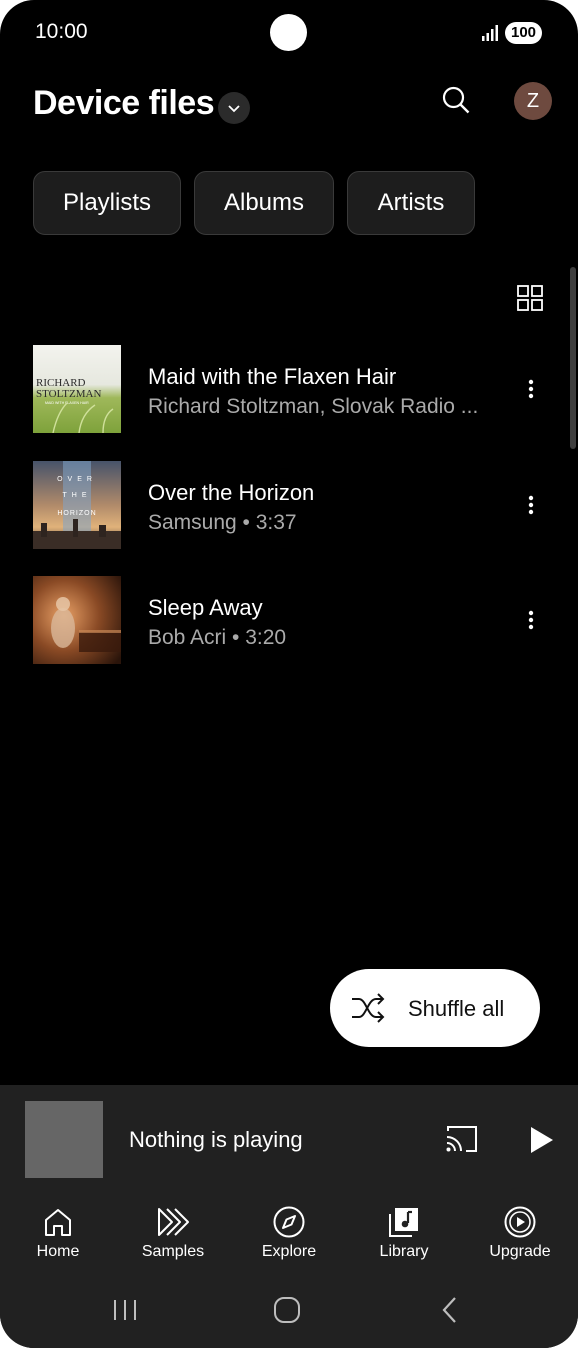 This screenshot has width=578, height=1348. What do you see at coordinates (77, 495) in the screenshot?
I see `art-text-the: THE` at bounding box center [77, 495].